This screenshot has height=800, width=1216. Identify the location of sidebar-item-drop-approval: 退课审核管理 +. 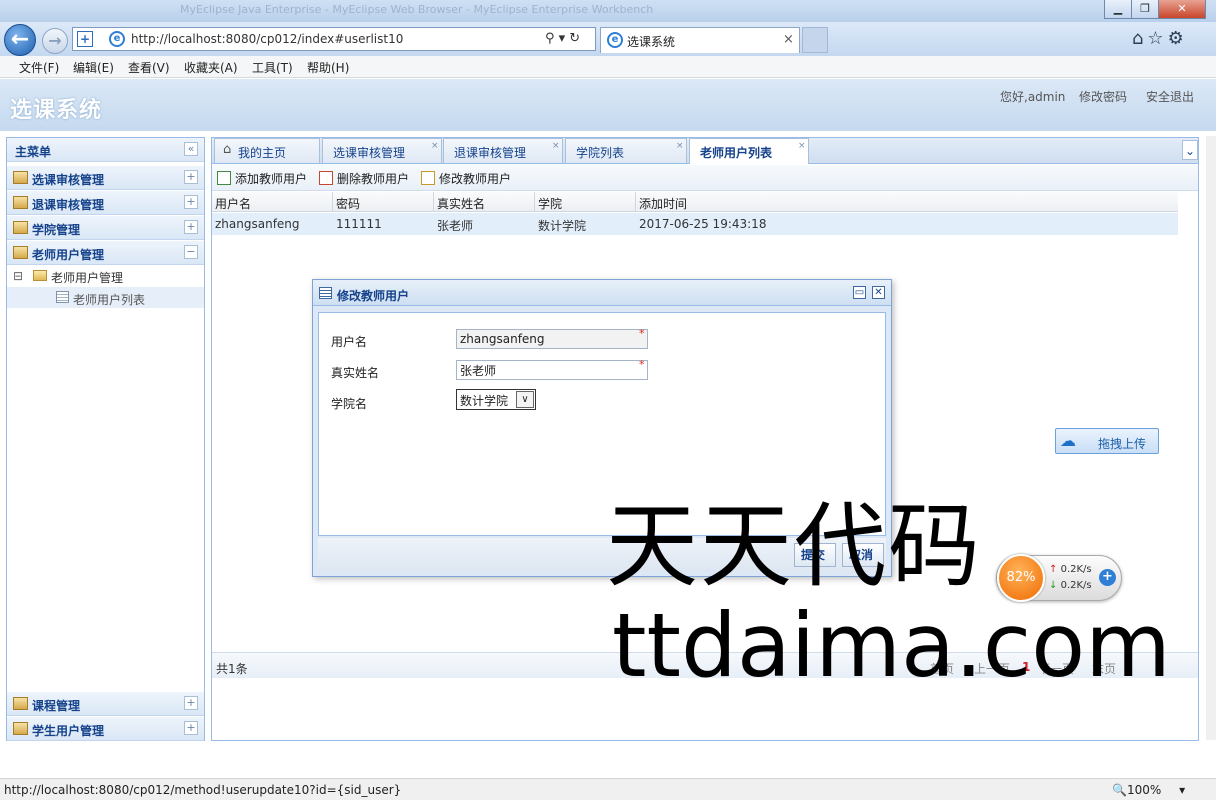
(105, 203).